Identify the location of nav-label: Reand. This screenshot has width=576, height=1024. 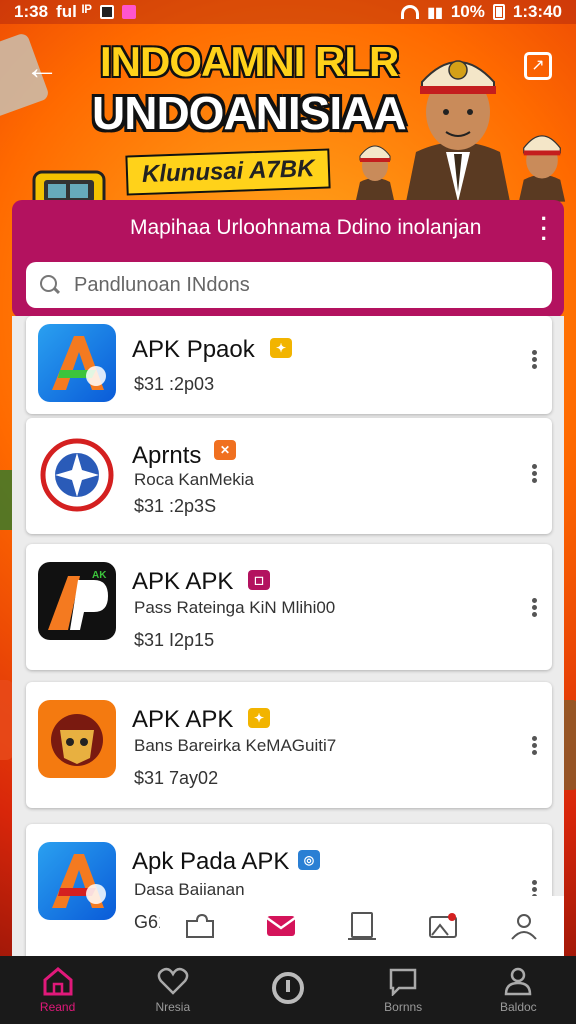
(57, 1007).